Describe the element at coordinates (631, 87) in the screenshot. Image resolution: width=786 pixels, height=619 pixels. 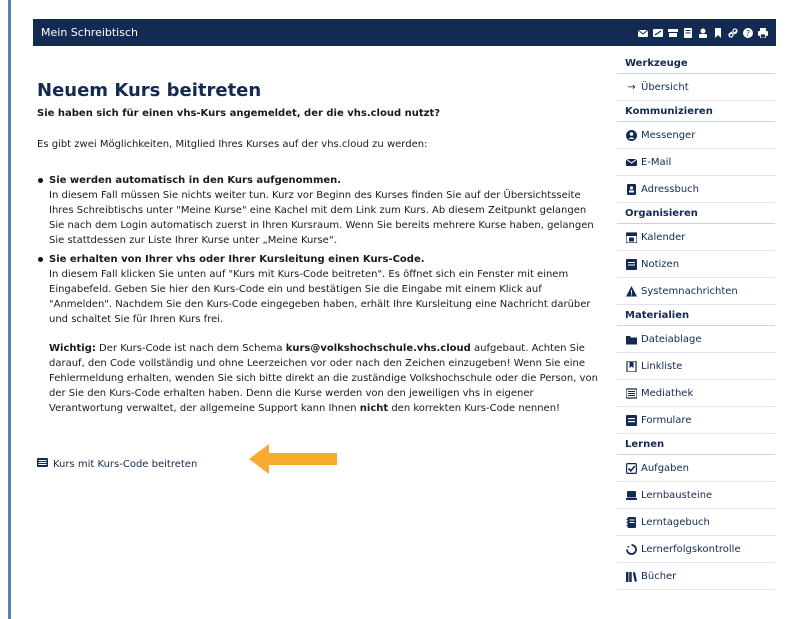
I see `arrow-right-icon: →` at that location.